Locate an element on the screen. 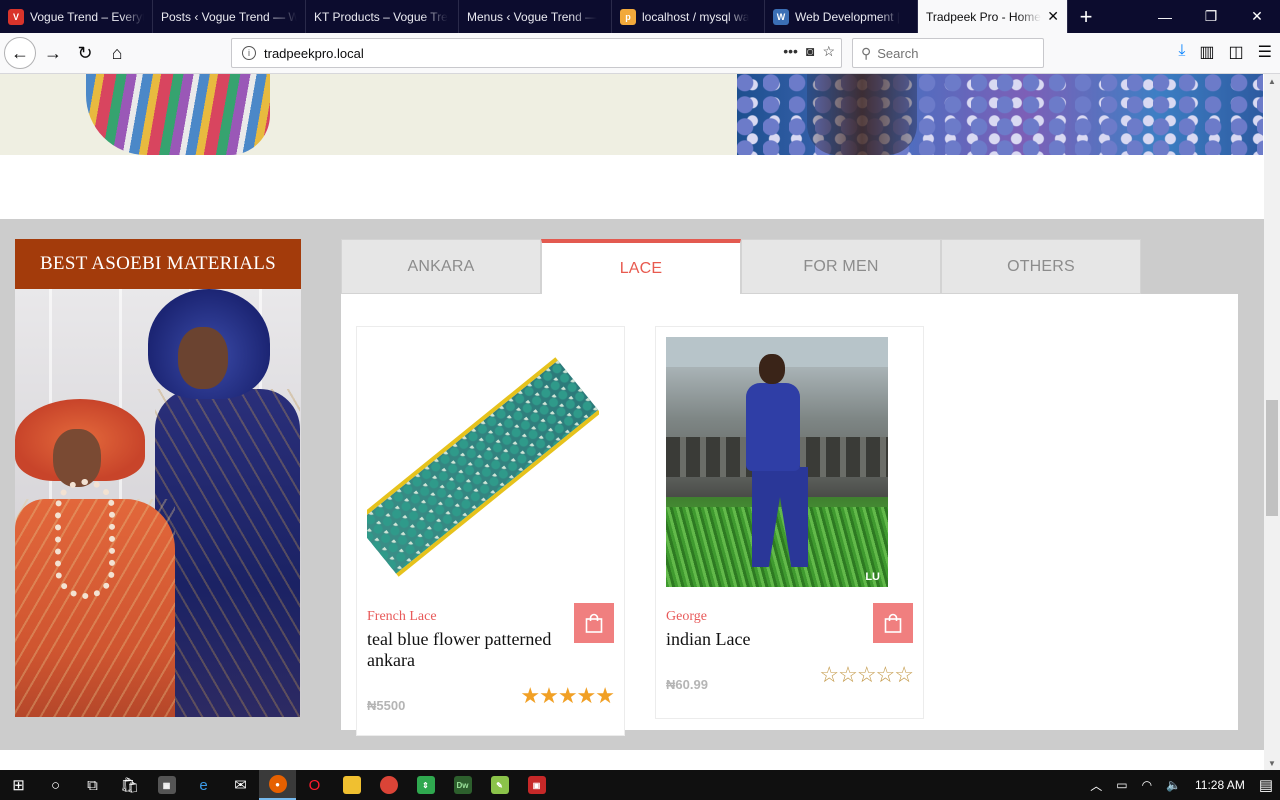 The image size is (1280, 800). window-controls: — ❐ ✕ is located at coordinates (1211, 16).